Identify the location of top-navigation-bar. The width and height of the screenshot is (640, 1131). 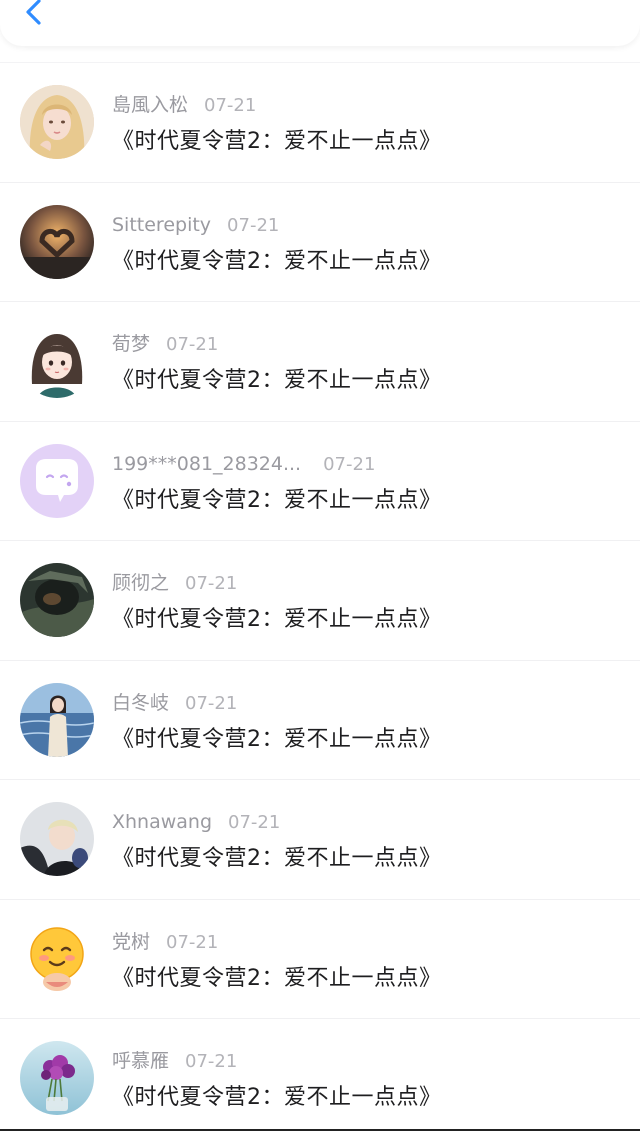
(320, 23).